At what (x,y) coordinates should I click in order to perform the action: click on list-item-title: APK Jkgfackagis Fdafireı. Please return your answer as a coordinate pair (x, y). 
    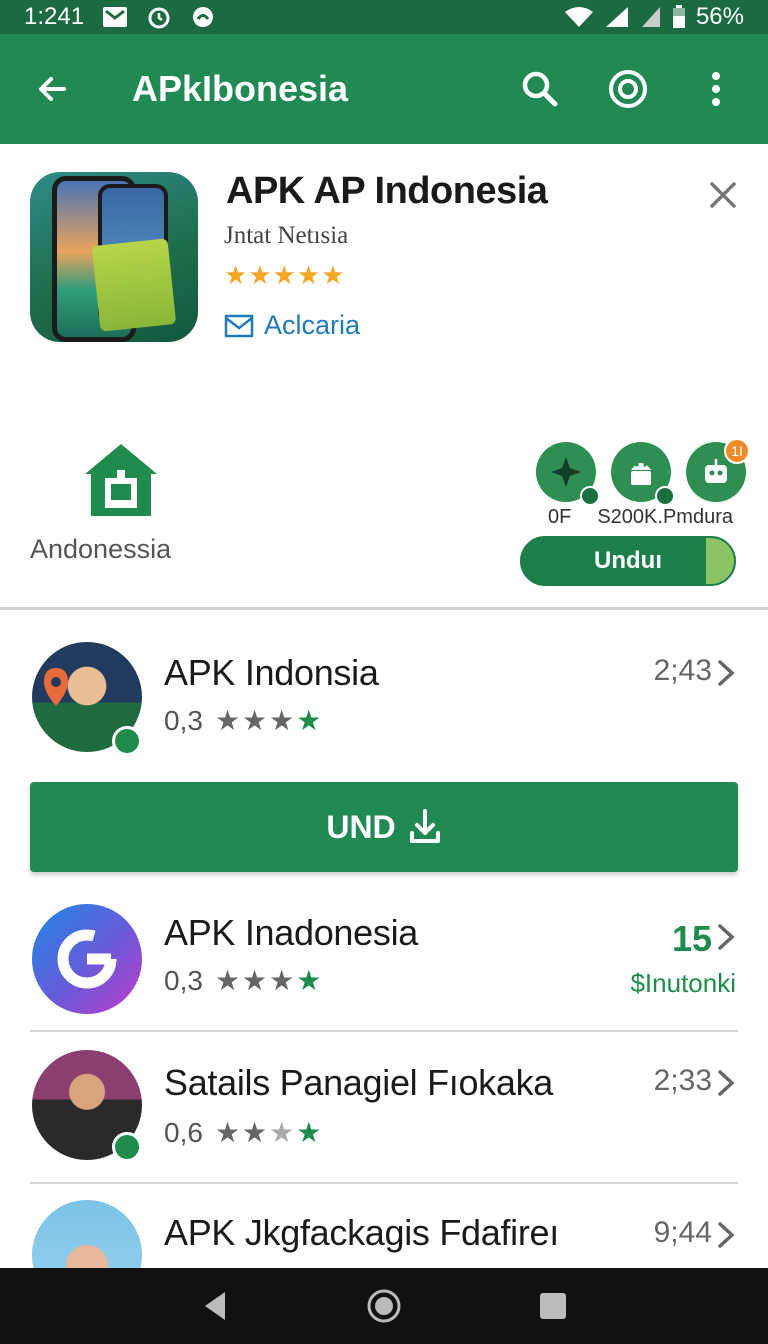
    Looking at the image, I should click on (361, 1232).